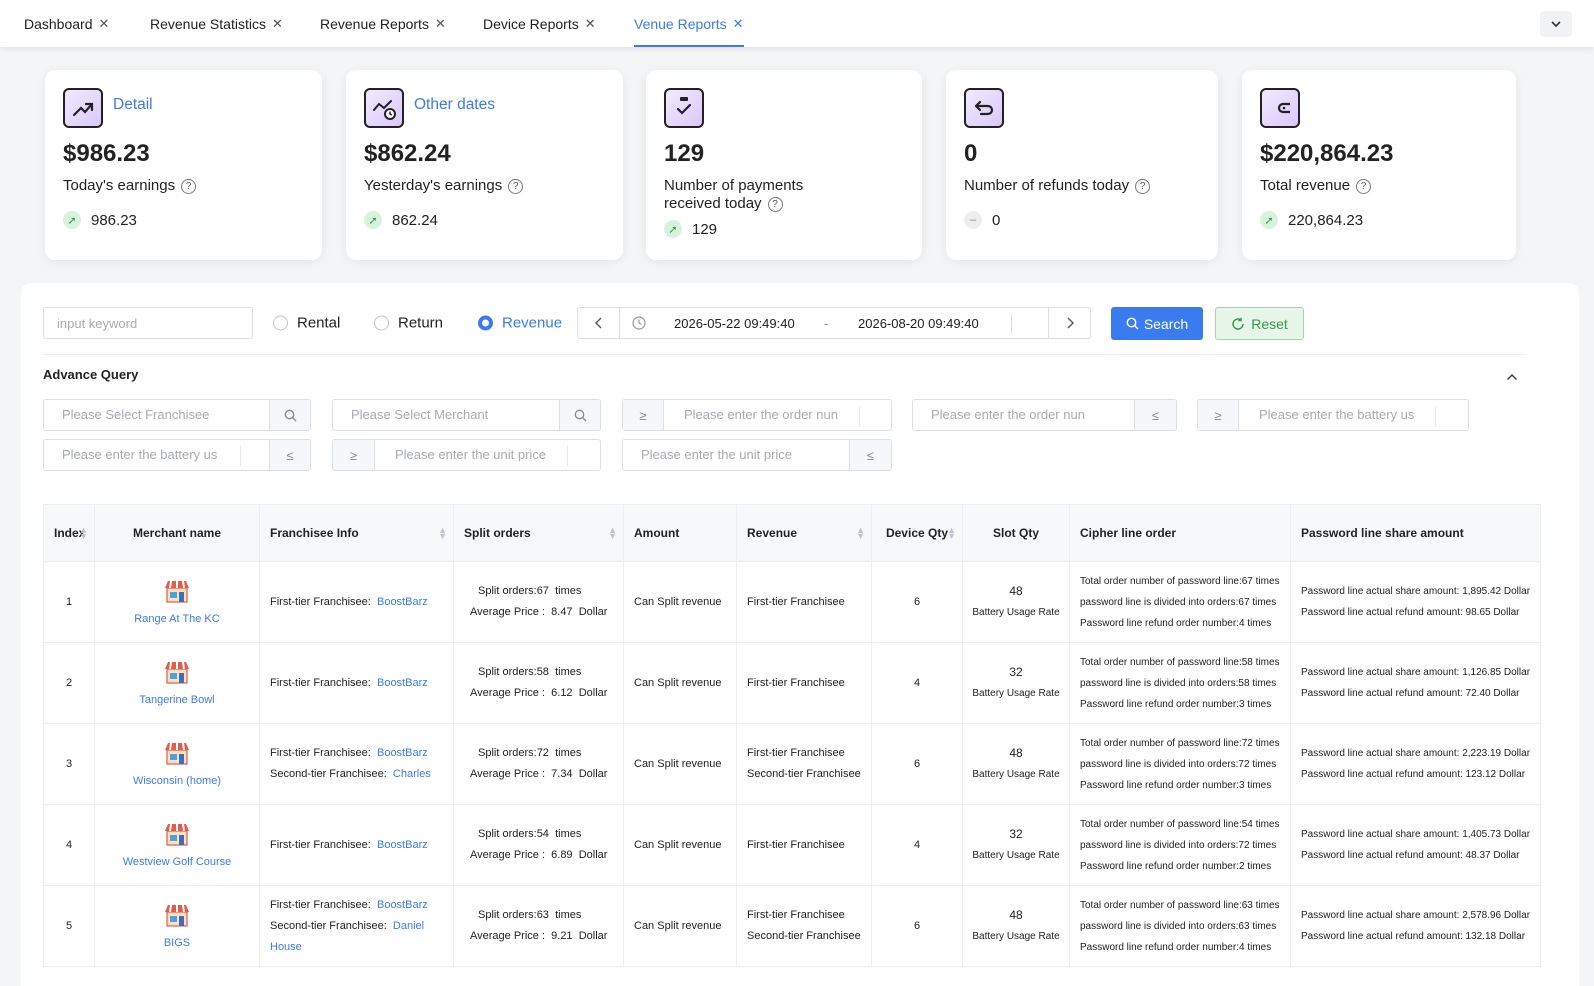  Describe the element at coordinates (1069, 323) in the screenshot. I see `next-range-button` at that location.